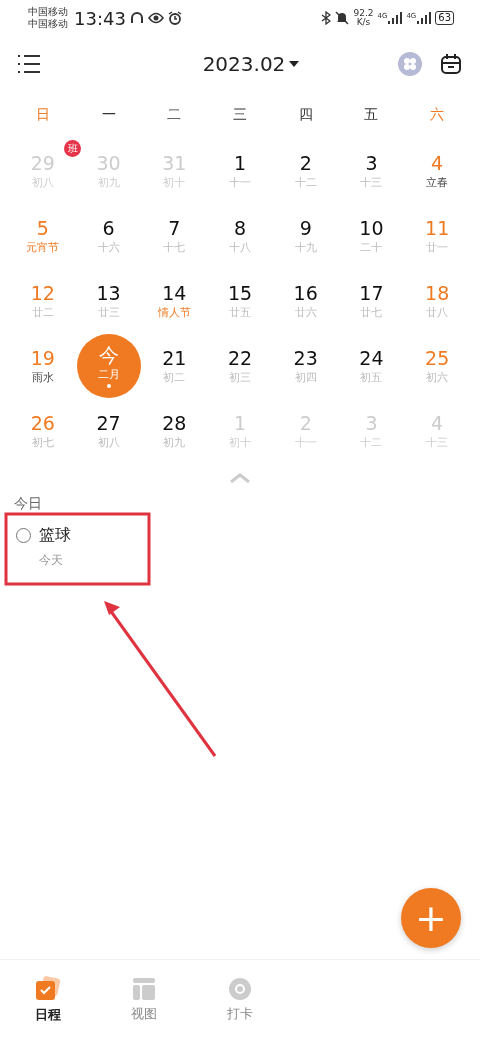  What do you see at coordinates (437, 115) in the screenshot?
I see `weekday-label: 六` at bounding box center [437, 115].